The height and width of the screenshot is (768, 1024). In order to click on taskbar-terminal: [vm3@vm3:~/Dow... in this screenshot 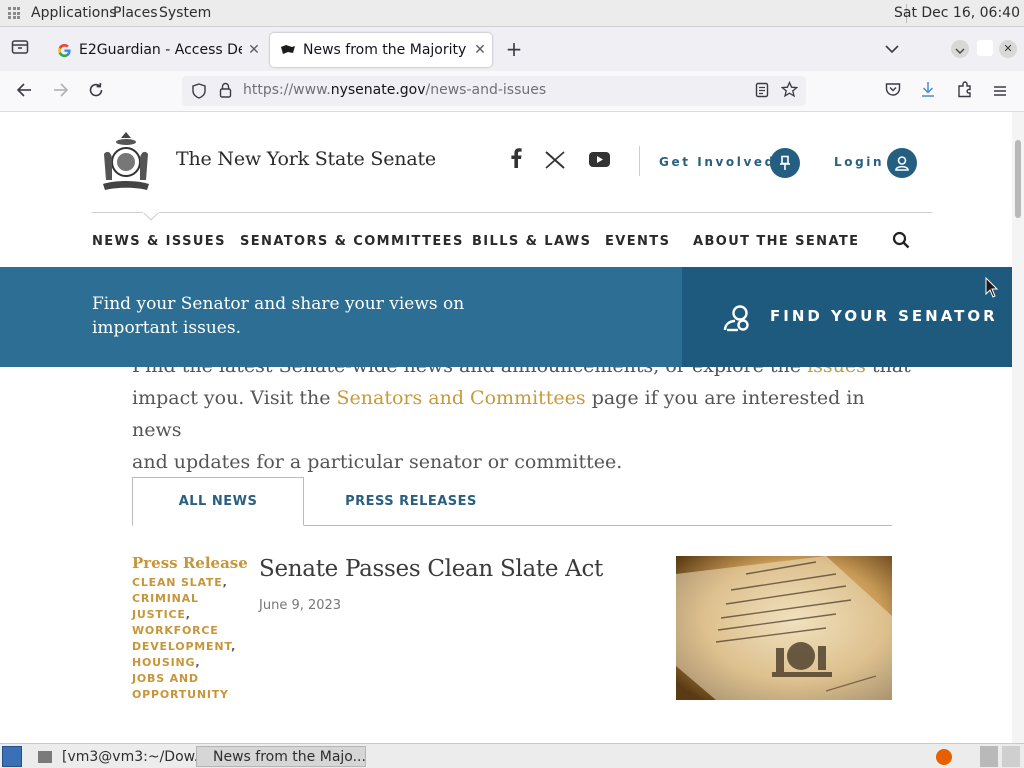, I will do `click(122, 756)`.